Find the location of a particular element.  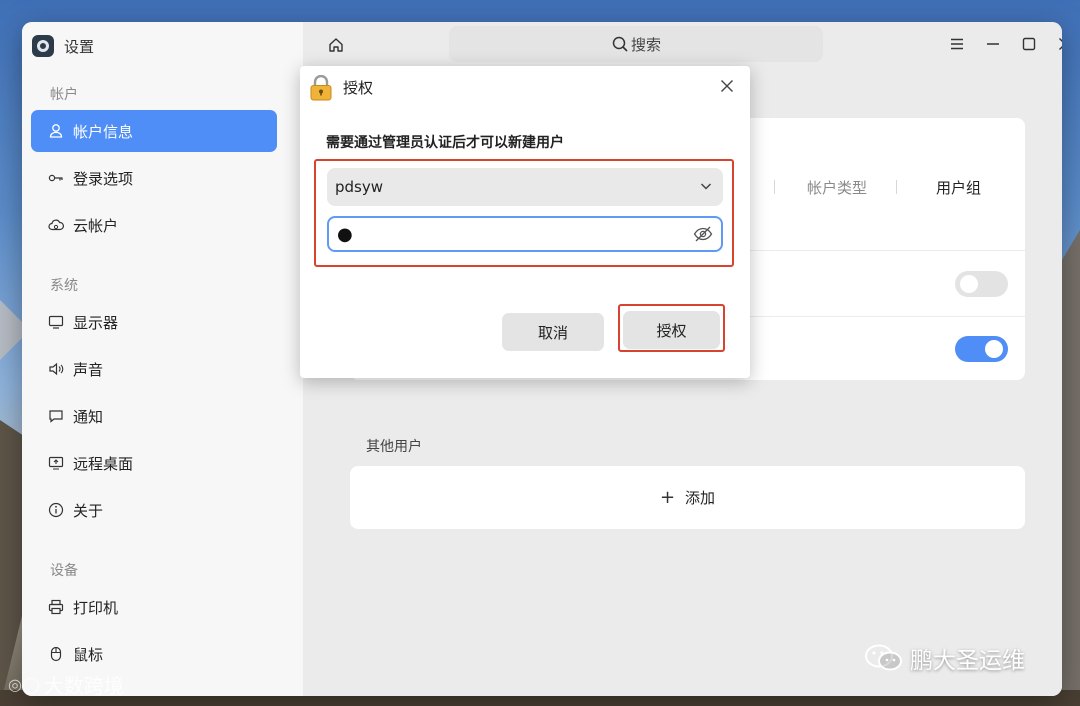

watermark-right-text: 鹏大圣运维 is located at coordinates (967, 661).